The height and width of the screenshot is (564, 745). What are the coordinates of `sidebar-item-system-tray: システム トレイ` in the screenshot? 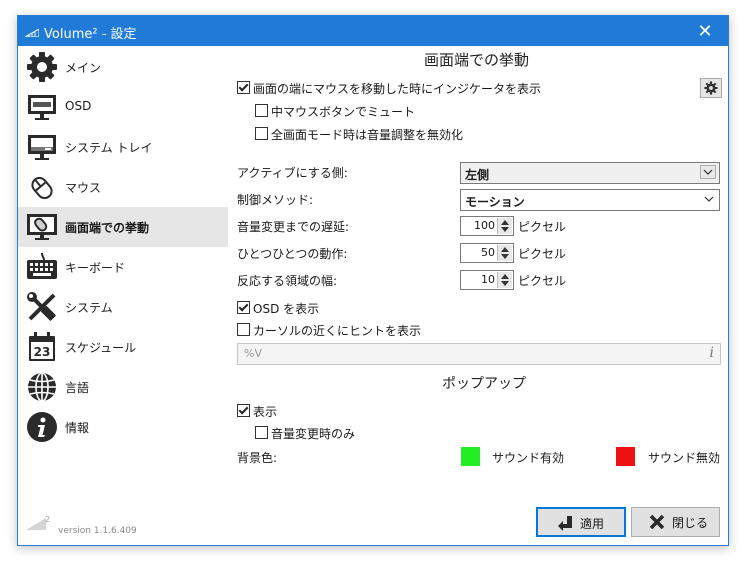 It's located at (123, 147).